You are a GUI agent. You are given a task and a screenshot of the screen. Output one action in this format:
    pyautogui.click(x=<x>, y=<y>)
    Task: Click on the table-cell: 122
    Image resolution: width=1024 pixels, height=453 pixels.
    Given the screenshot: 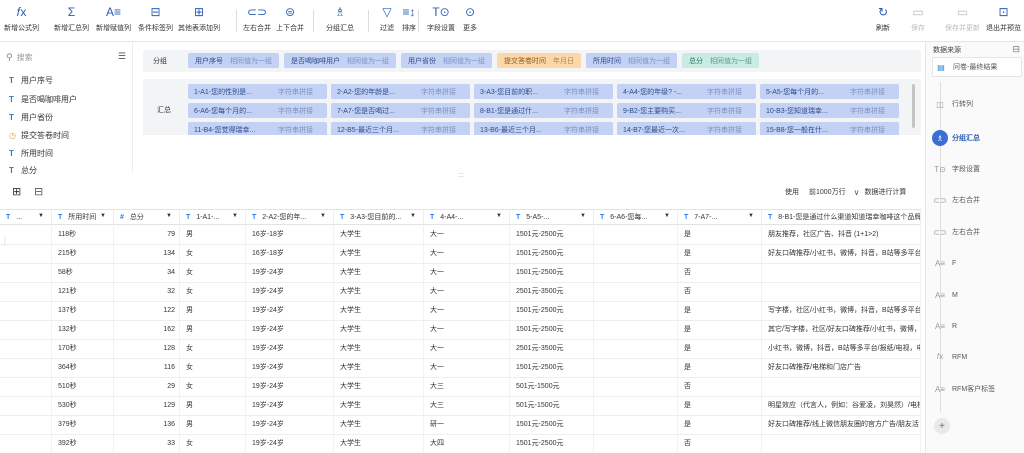 What is the action you would take?
    pyautogui.click(x=147, y=311)
    